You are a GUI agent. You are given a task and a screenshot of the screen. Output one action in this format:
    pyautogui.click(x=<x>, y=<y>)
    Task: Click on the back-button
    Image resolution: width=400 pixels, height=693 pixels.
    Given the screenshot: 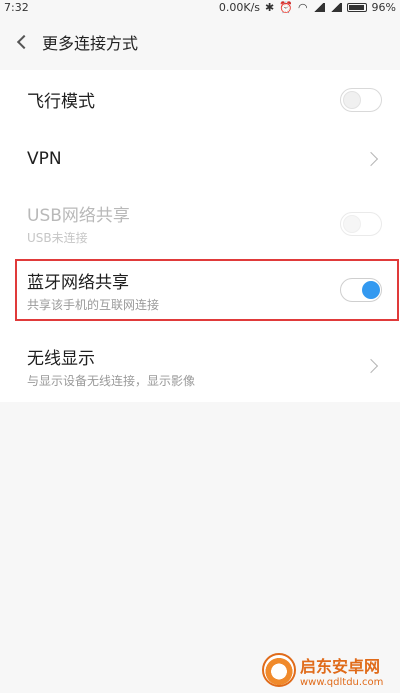 What is the action you would take?
    pyautogui.click(x=22, y=42)
    